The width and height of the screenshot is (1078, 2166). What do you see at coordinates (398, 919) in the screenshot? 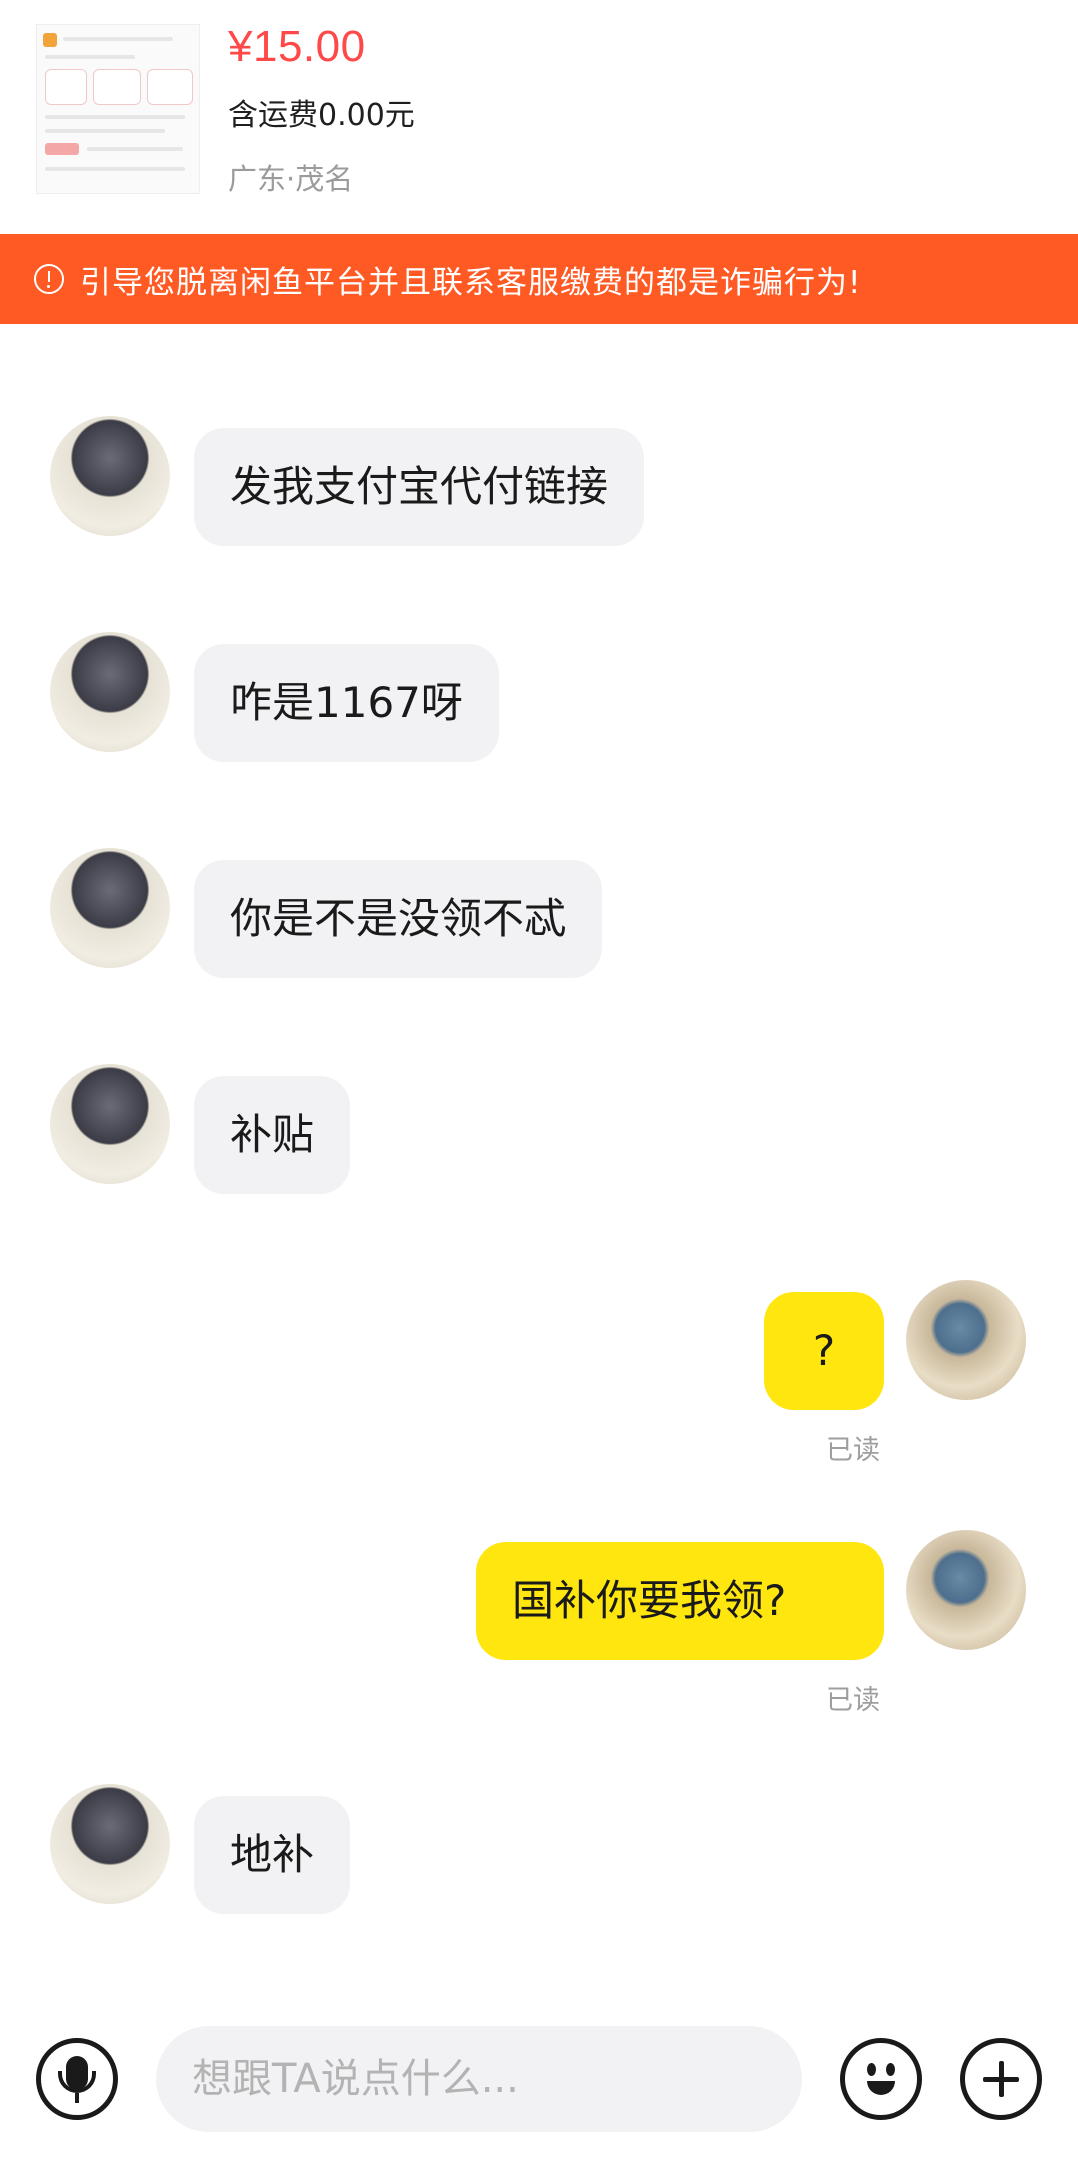
I see `message-bubble-received: 你是不是没领不忒` at bounding box center [398, 919].